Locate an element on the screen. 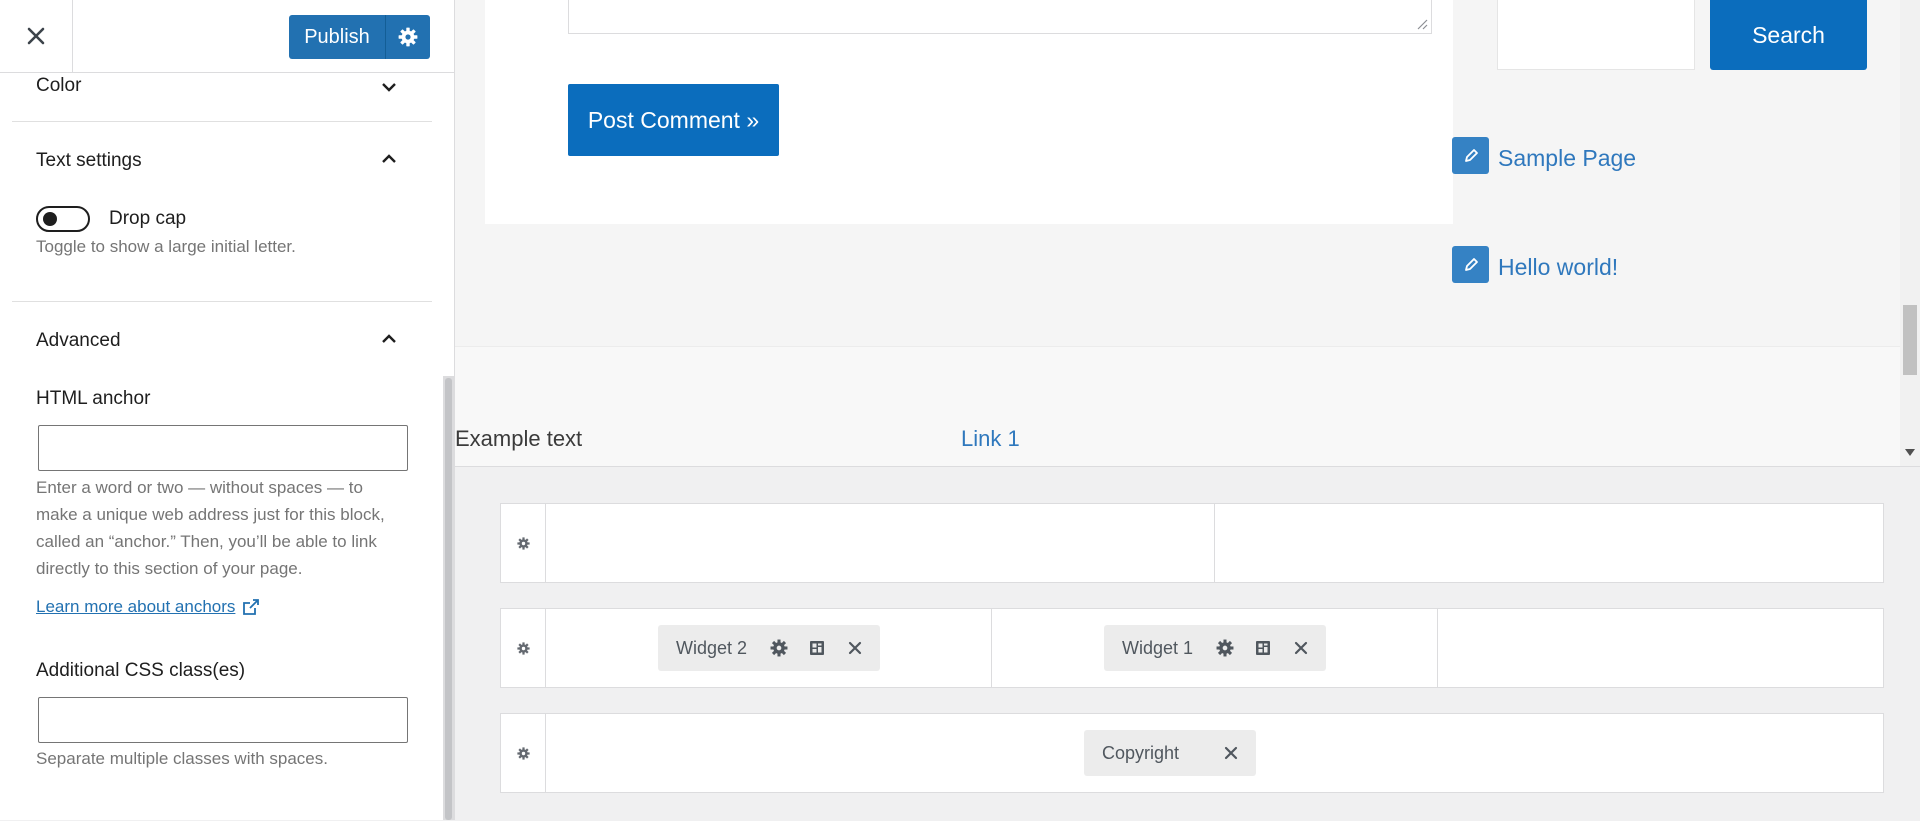 The width and height of the screenshot is (1920, 821). preview-footer is located at coordinates (1177, 406).